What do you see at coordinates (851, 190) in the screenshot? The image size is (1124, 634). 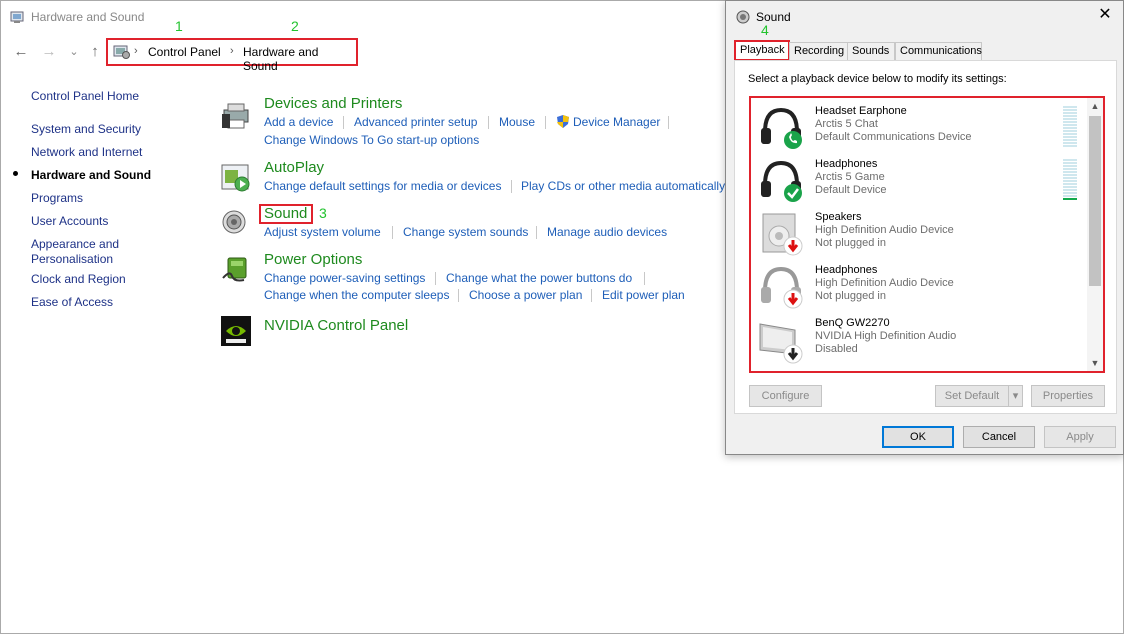 I see `device-status: Default Device` at bounding box center [851, 190].